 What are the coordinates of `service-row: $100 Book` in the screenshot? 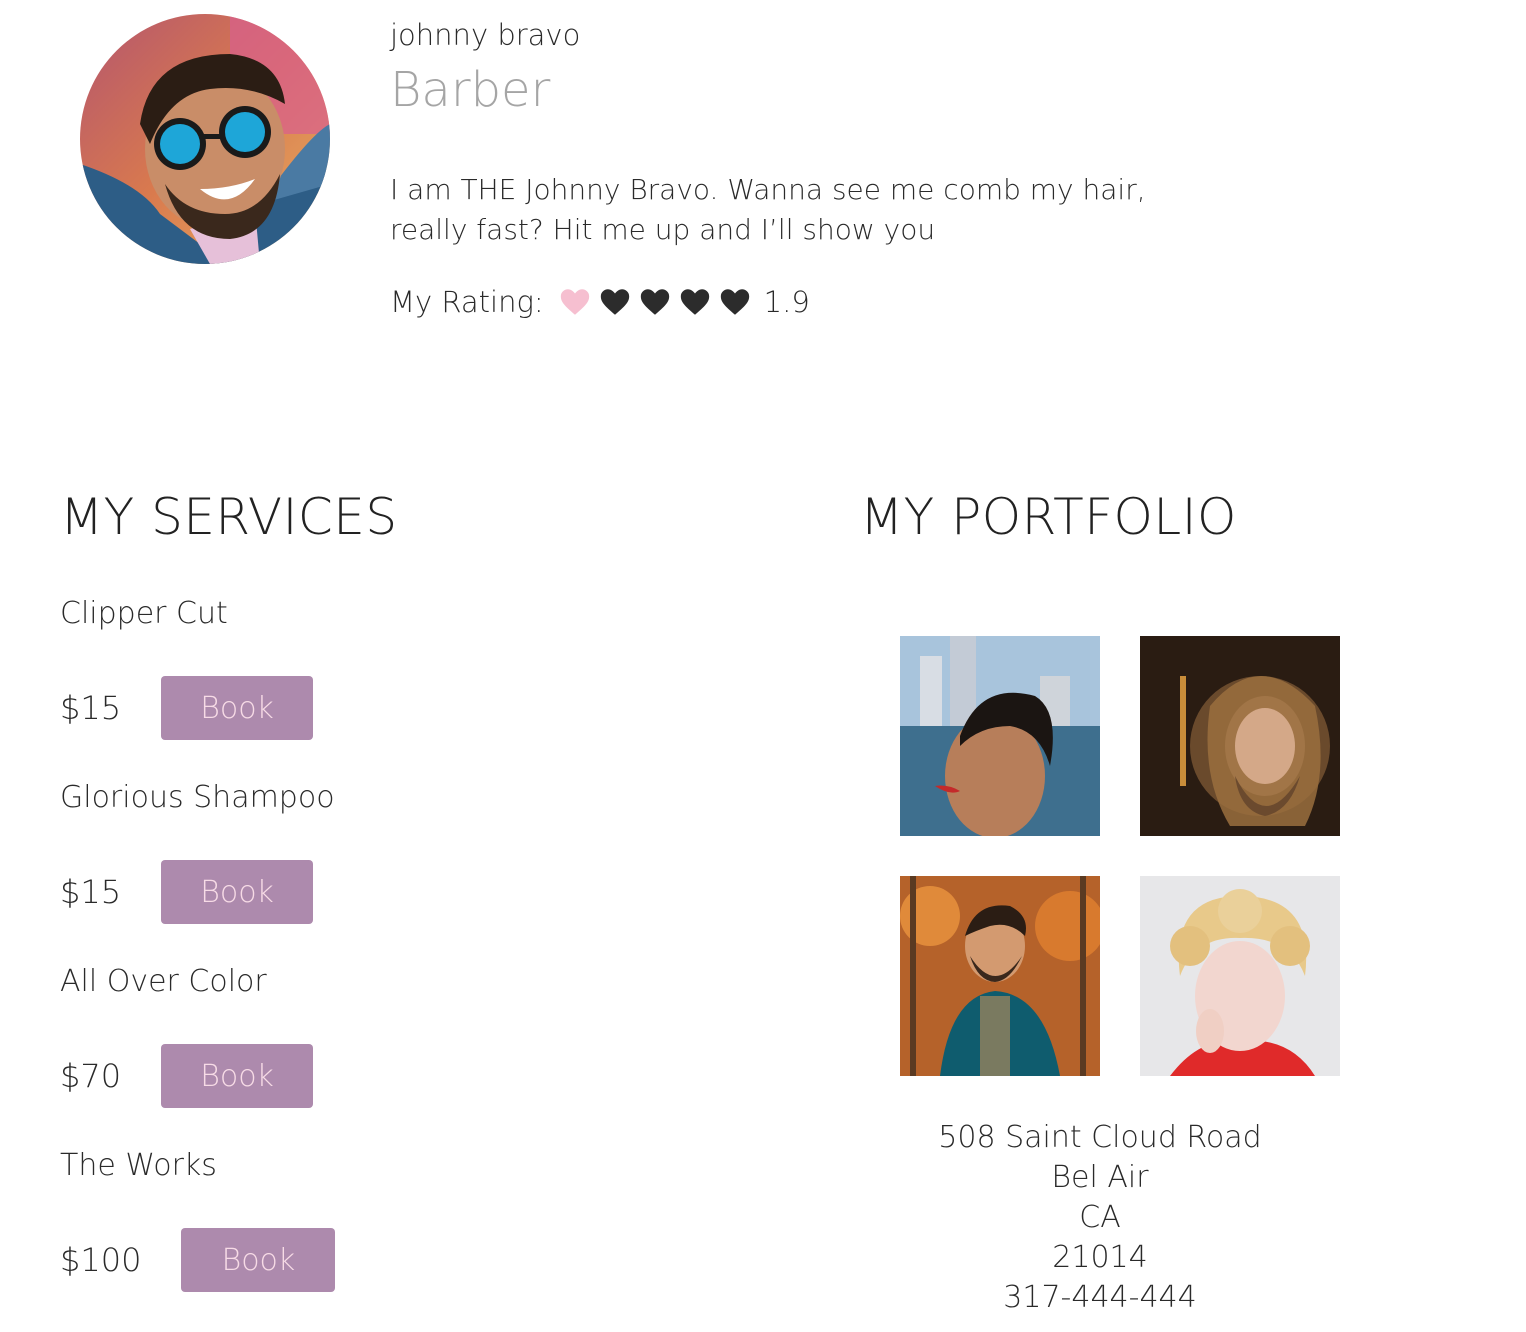 It's located at (198, 1260).